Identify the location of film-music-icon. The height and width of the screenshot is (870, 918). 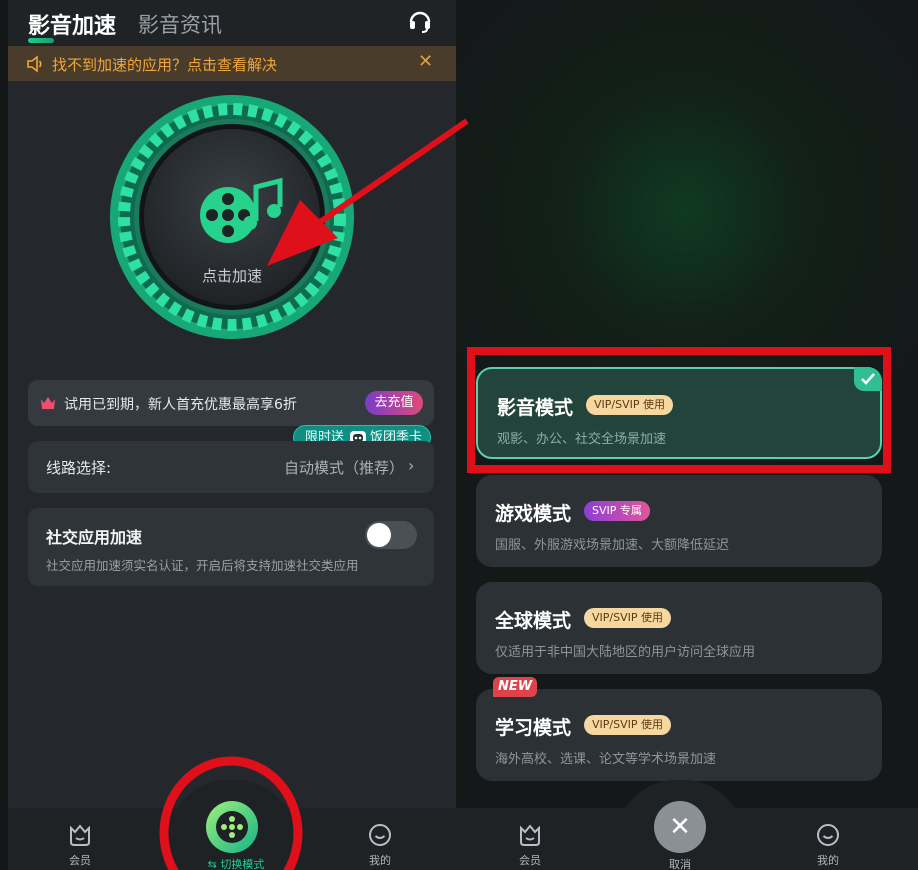
(241, 210).